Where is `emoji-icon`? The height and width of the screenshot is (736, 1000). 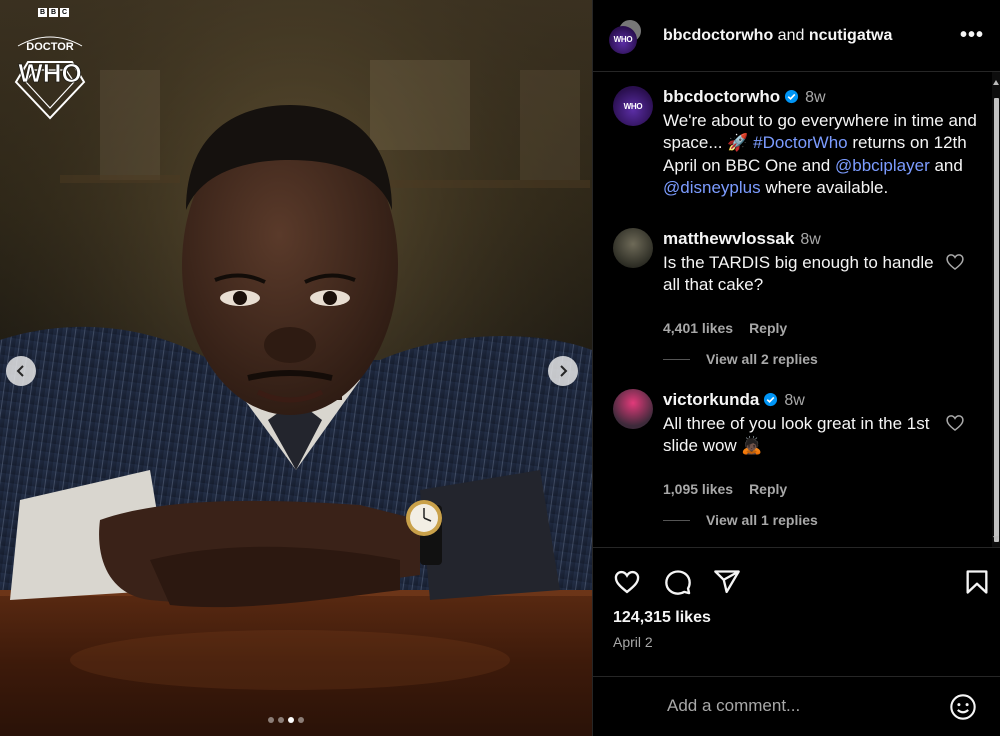 emoji-icon is located at coordinates (963, 707).